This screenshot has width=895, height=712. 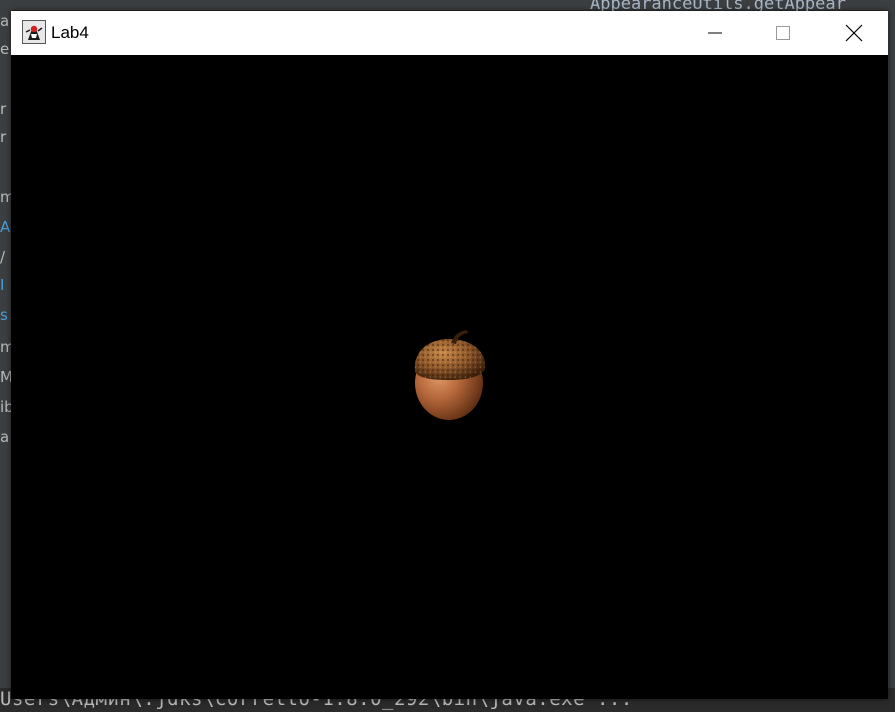 I want to click on ide-left-fragment: A, so click(x=5, y=227).